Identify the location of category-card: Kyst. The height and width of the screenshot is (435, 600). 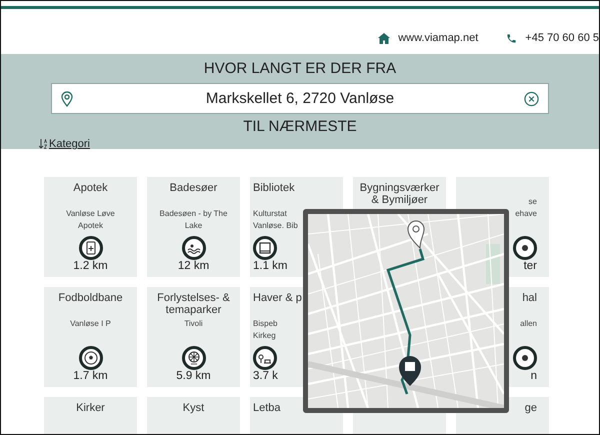
(193, 415).